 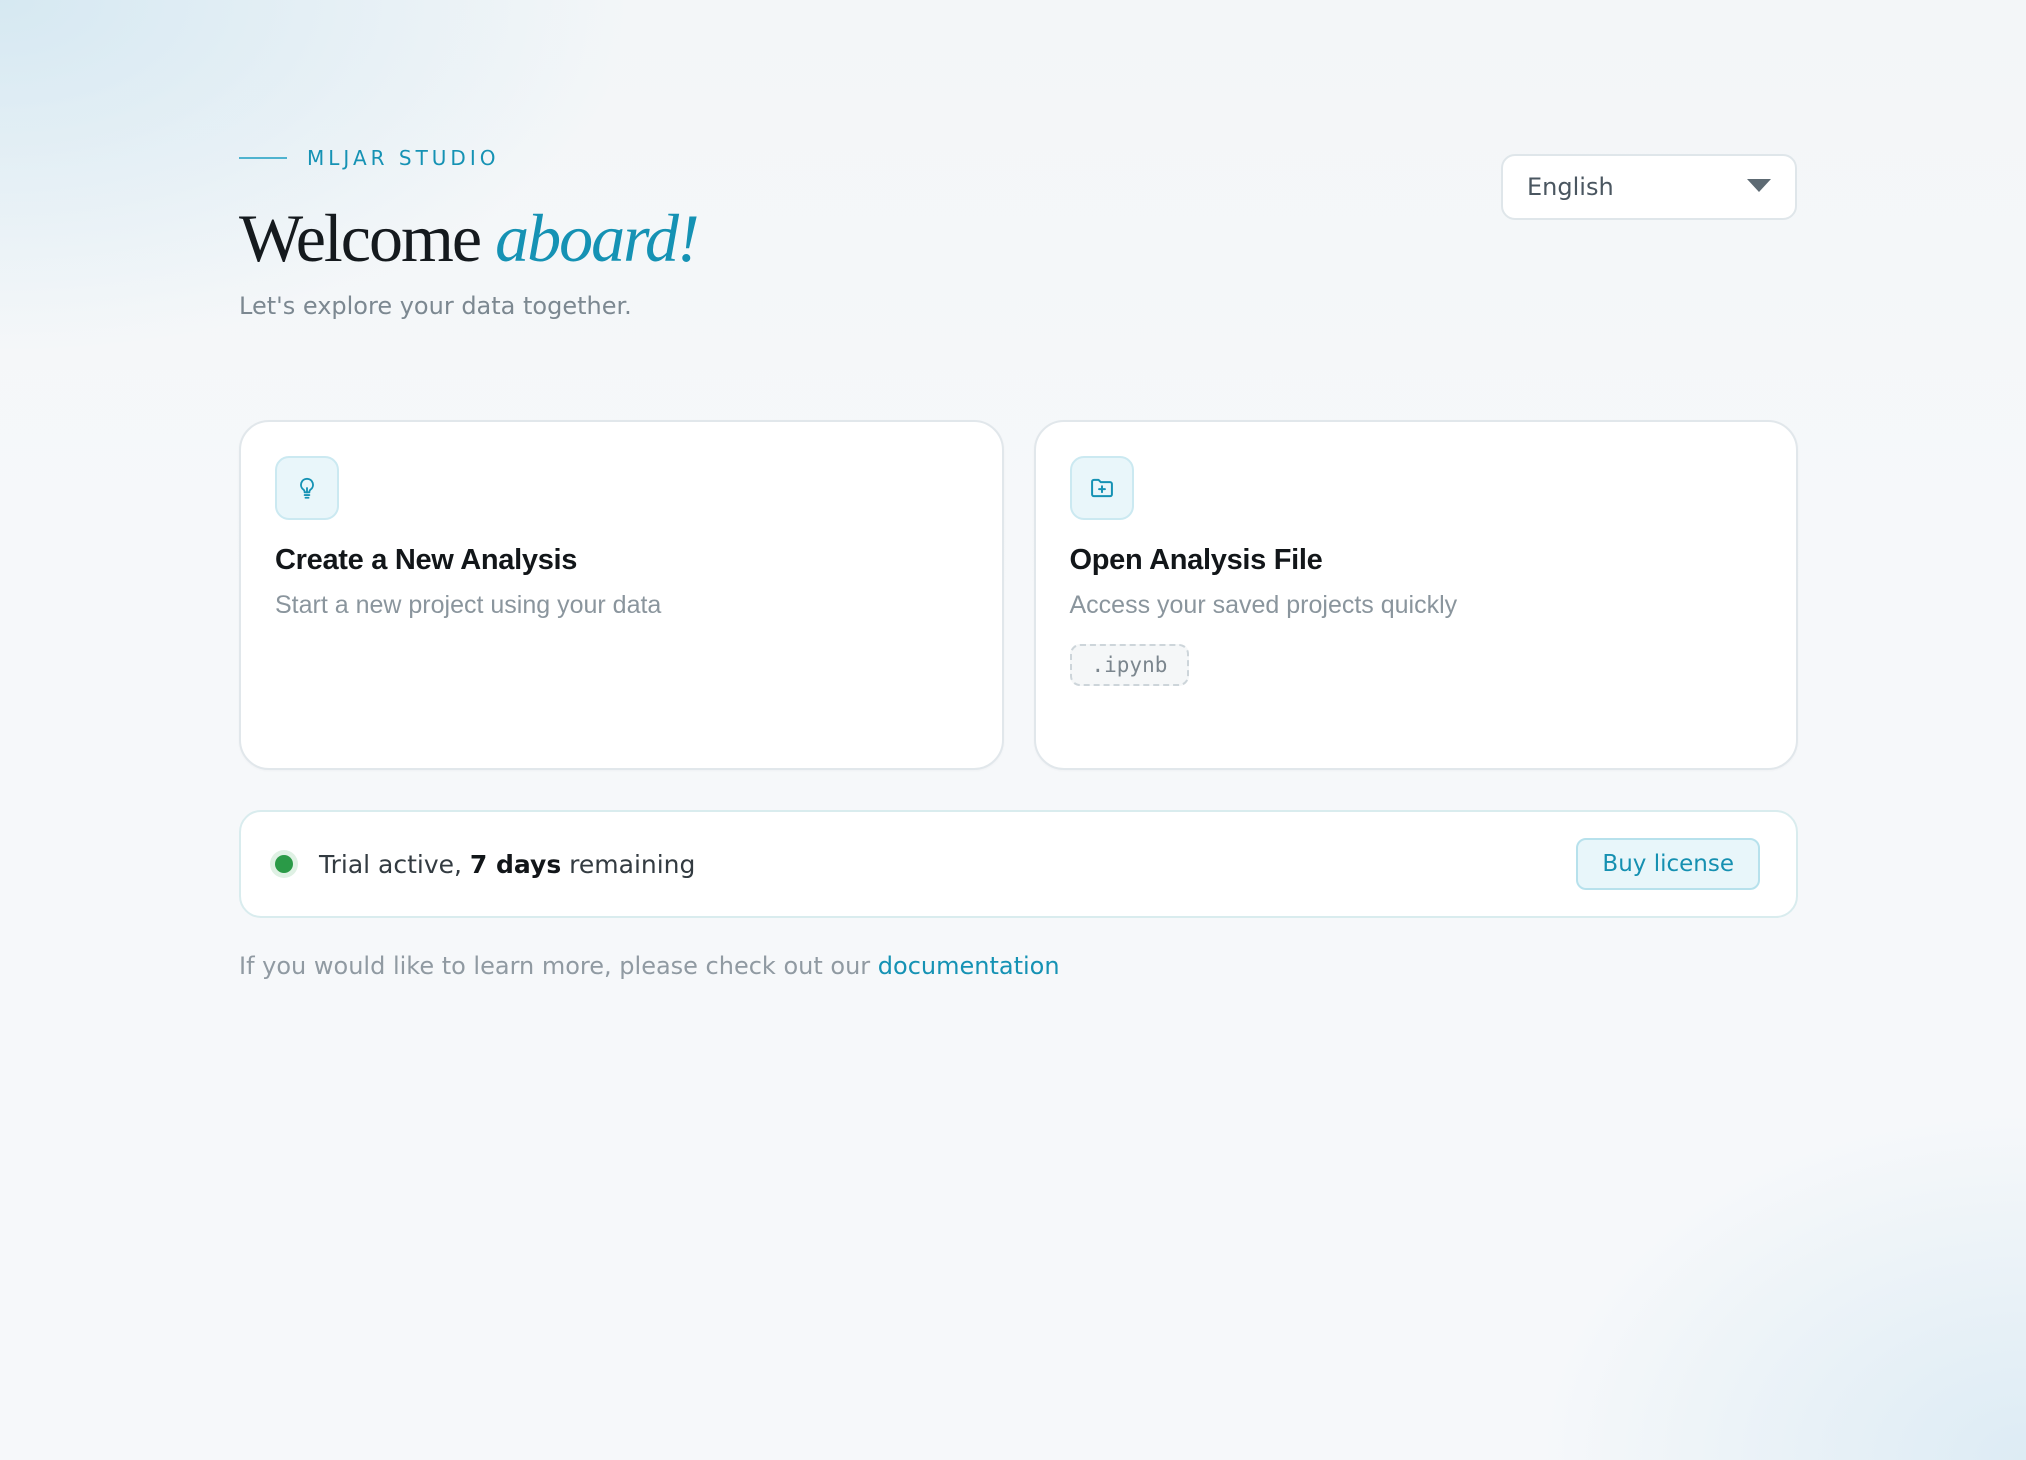 What do you see at coordinates (468, 605) in the screenshot?
I see `card-description: Start a new project using your data` at bounding box center [468, 605].